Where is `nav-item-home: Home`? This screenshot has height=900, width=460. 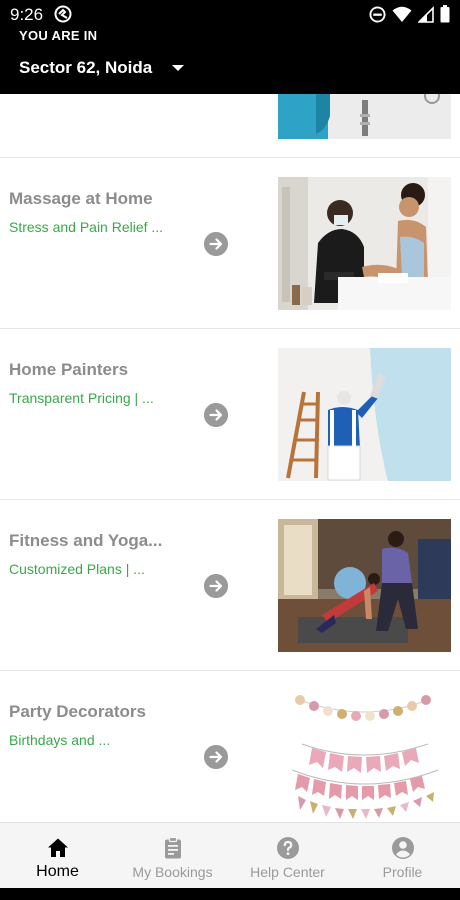
nav-item-home: Home is located at coordinates (57, 855).